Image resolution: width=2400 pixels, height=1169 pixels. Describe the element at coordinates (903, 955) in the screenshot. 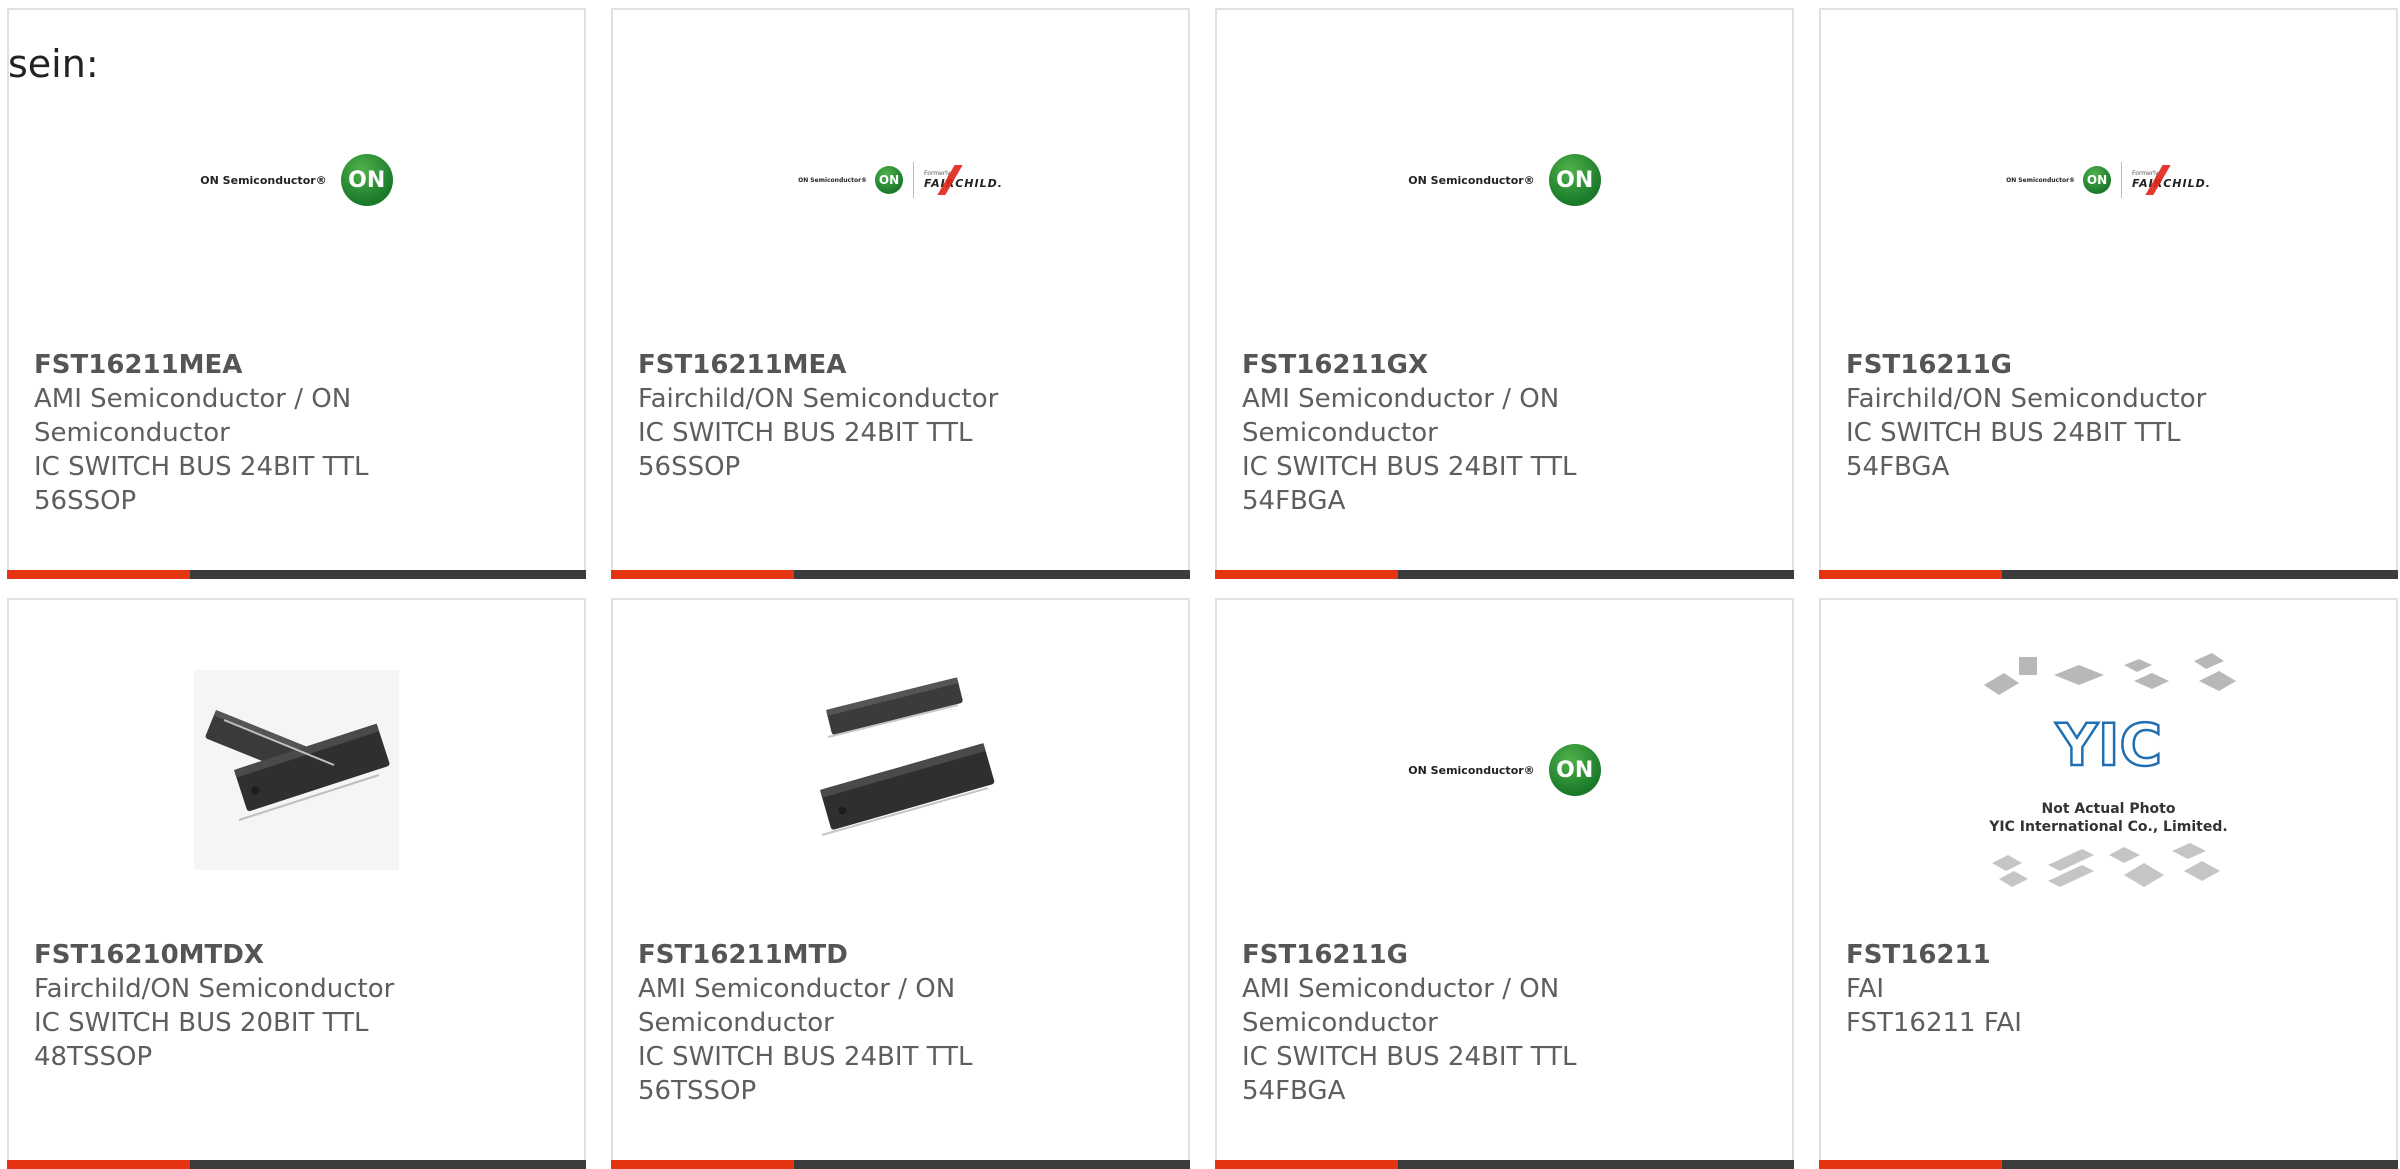

I see `part-number-link: FST16211MTD` at that location.